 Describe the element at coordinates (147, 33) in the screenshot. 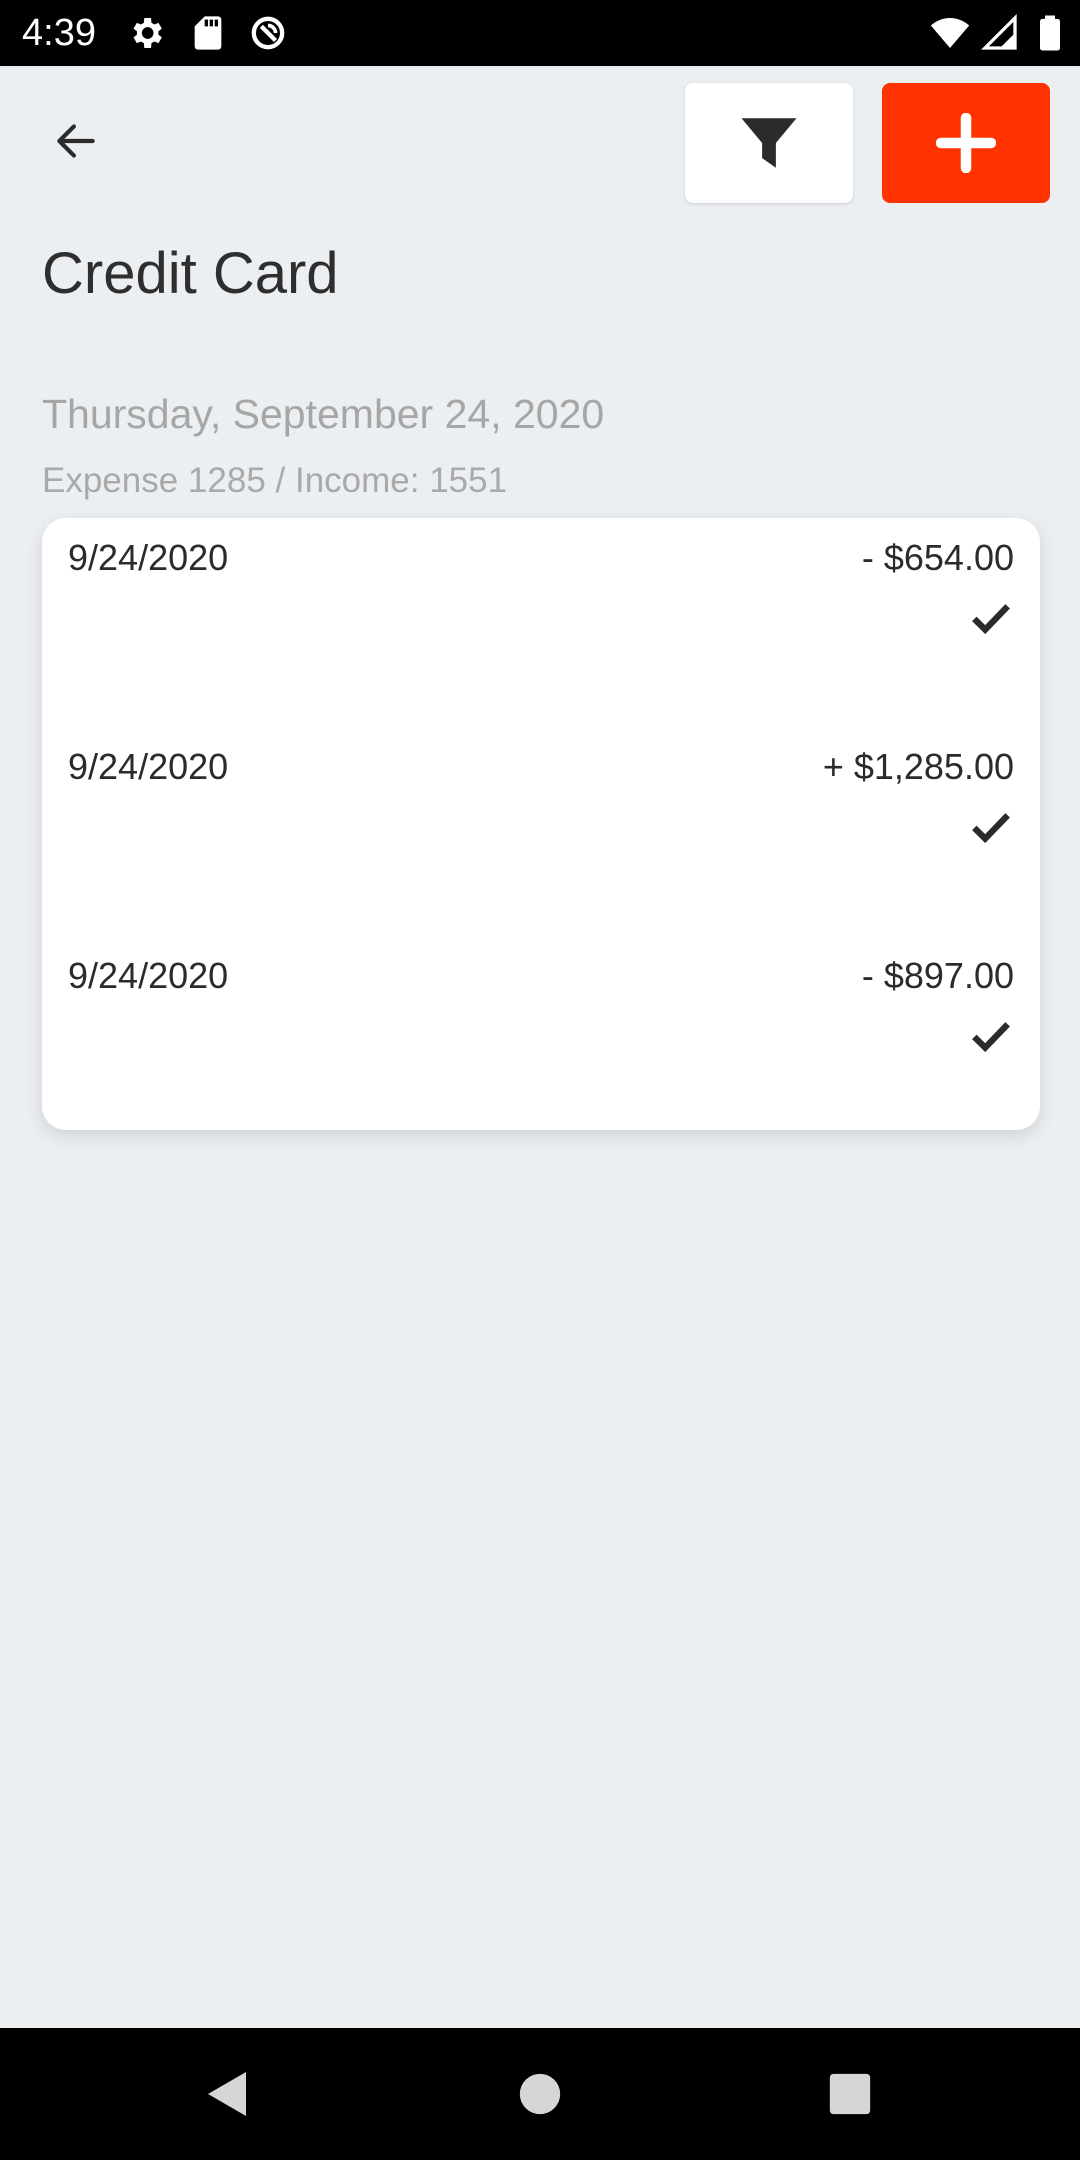

I see `settings-icon` at that location.